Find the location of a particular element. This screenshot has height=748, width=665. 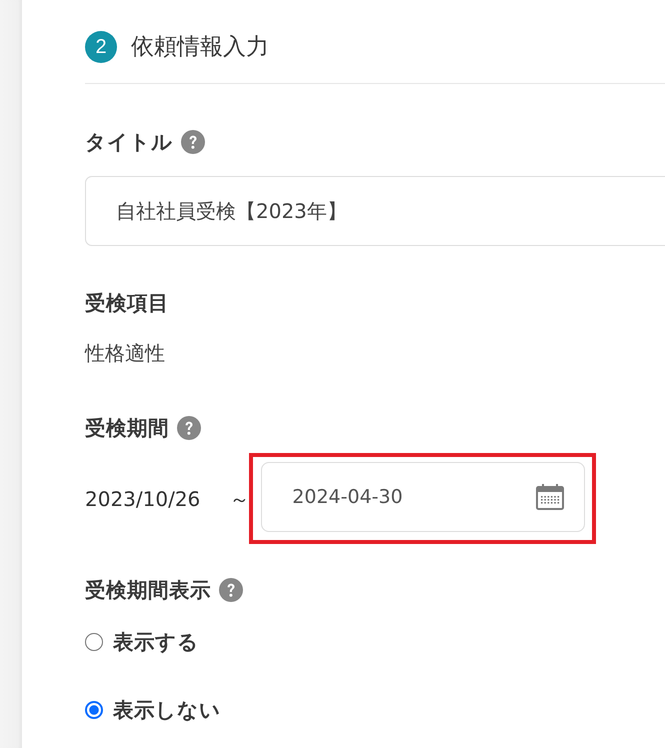

date-value: 2024-04-30 is located at coordinates (347, 497).